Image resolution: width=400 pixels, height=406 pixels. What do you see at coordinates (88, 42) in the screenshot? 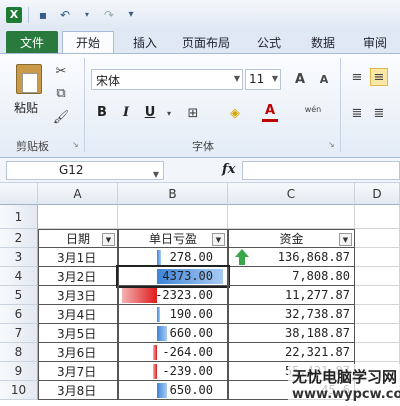
I see `tab-home: 开始` at bounding box center [88, 42].